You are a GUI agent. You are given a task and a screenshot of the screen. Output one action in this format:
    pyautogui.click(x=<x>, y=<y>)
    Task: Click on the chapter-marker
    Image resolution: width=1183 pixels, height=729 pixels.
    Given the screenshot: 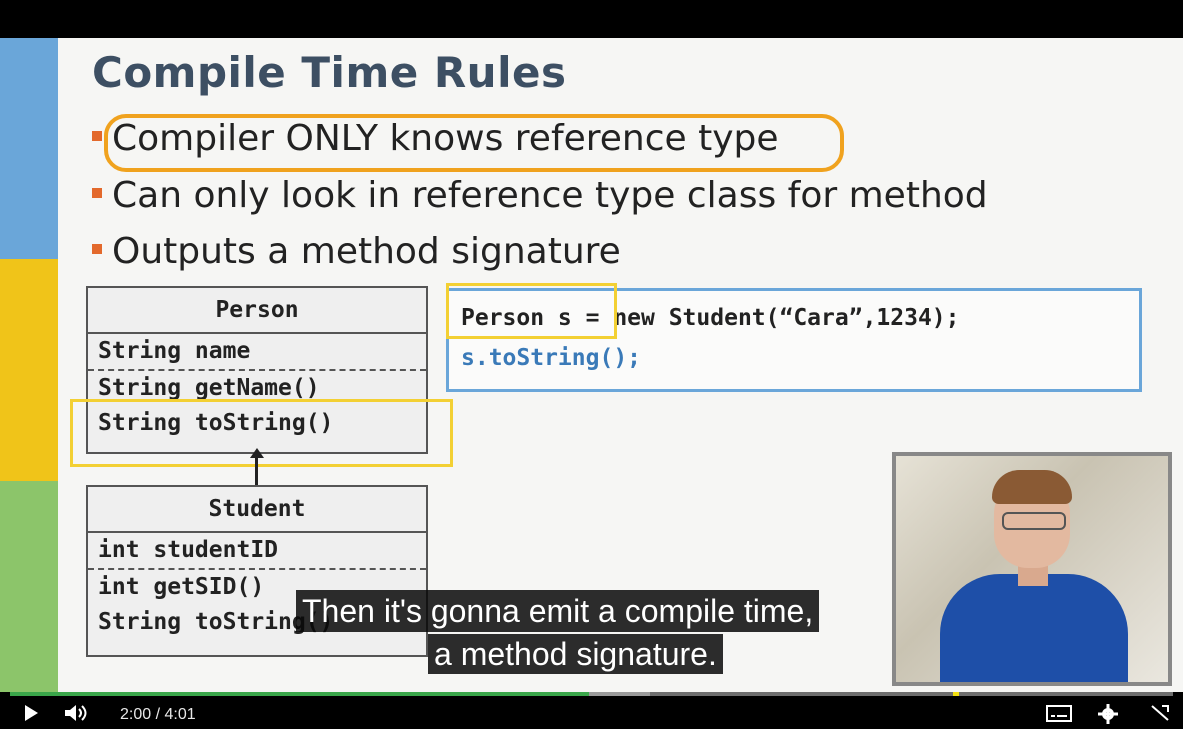 What is the action you would take?
    pyautogui.click(x=956, y=694)
    